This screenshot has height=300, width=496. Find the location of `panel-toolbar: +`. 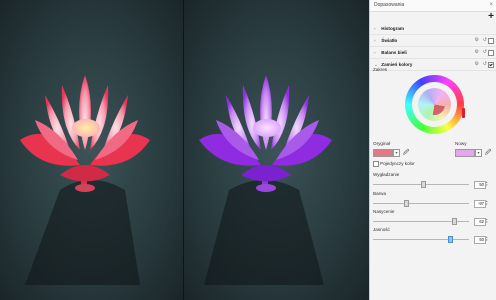

panel-toolbar: + is located at coordinates (433, 17).